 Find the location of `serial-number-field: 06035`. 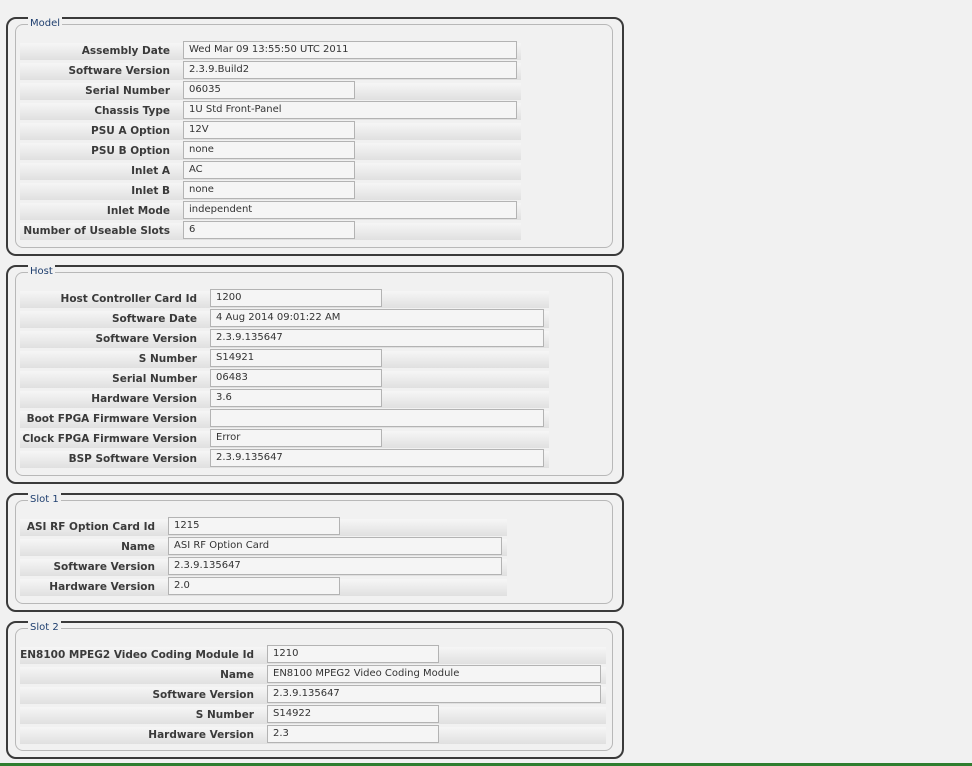

serial-number-field: 06035 is located at coordinates (269, 89).